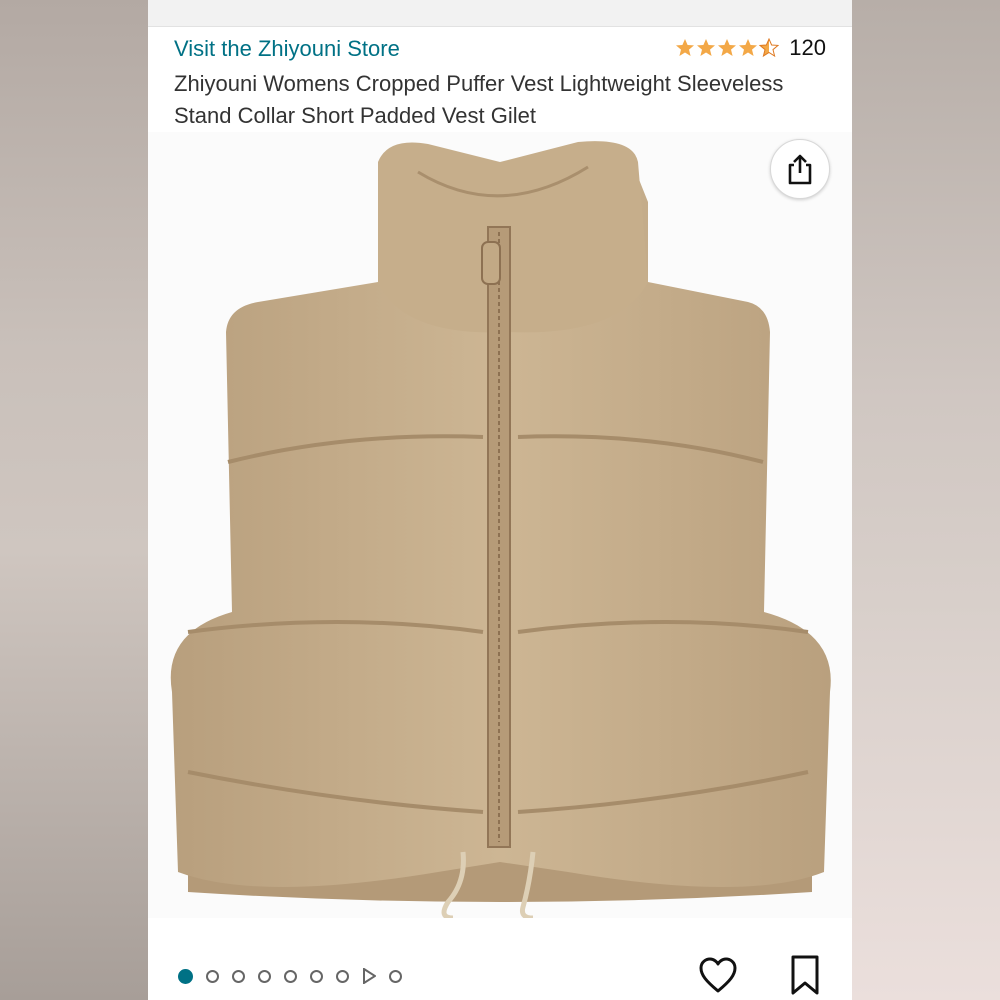  What do you see at coordinates (500, 959) in the screenshot?
I see `gallery-controls` at bounding box center [500, 959].